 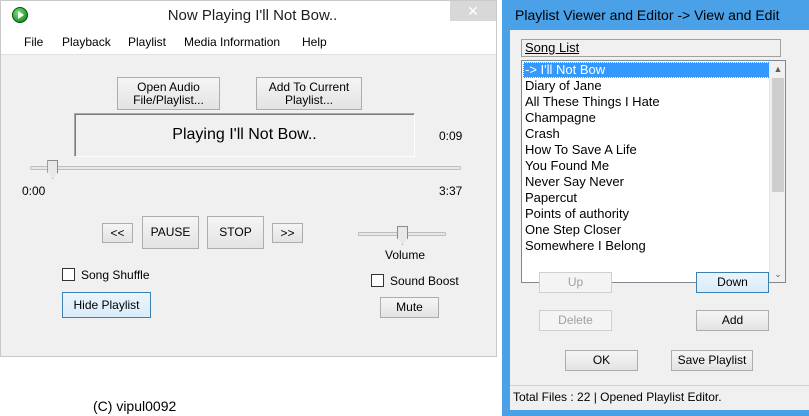 What do you see at coordinates (377, 280) in the screenshot?
I see `sound-boost-checkbox` at bounding box center [377, 280].